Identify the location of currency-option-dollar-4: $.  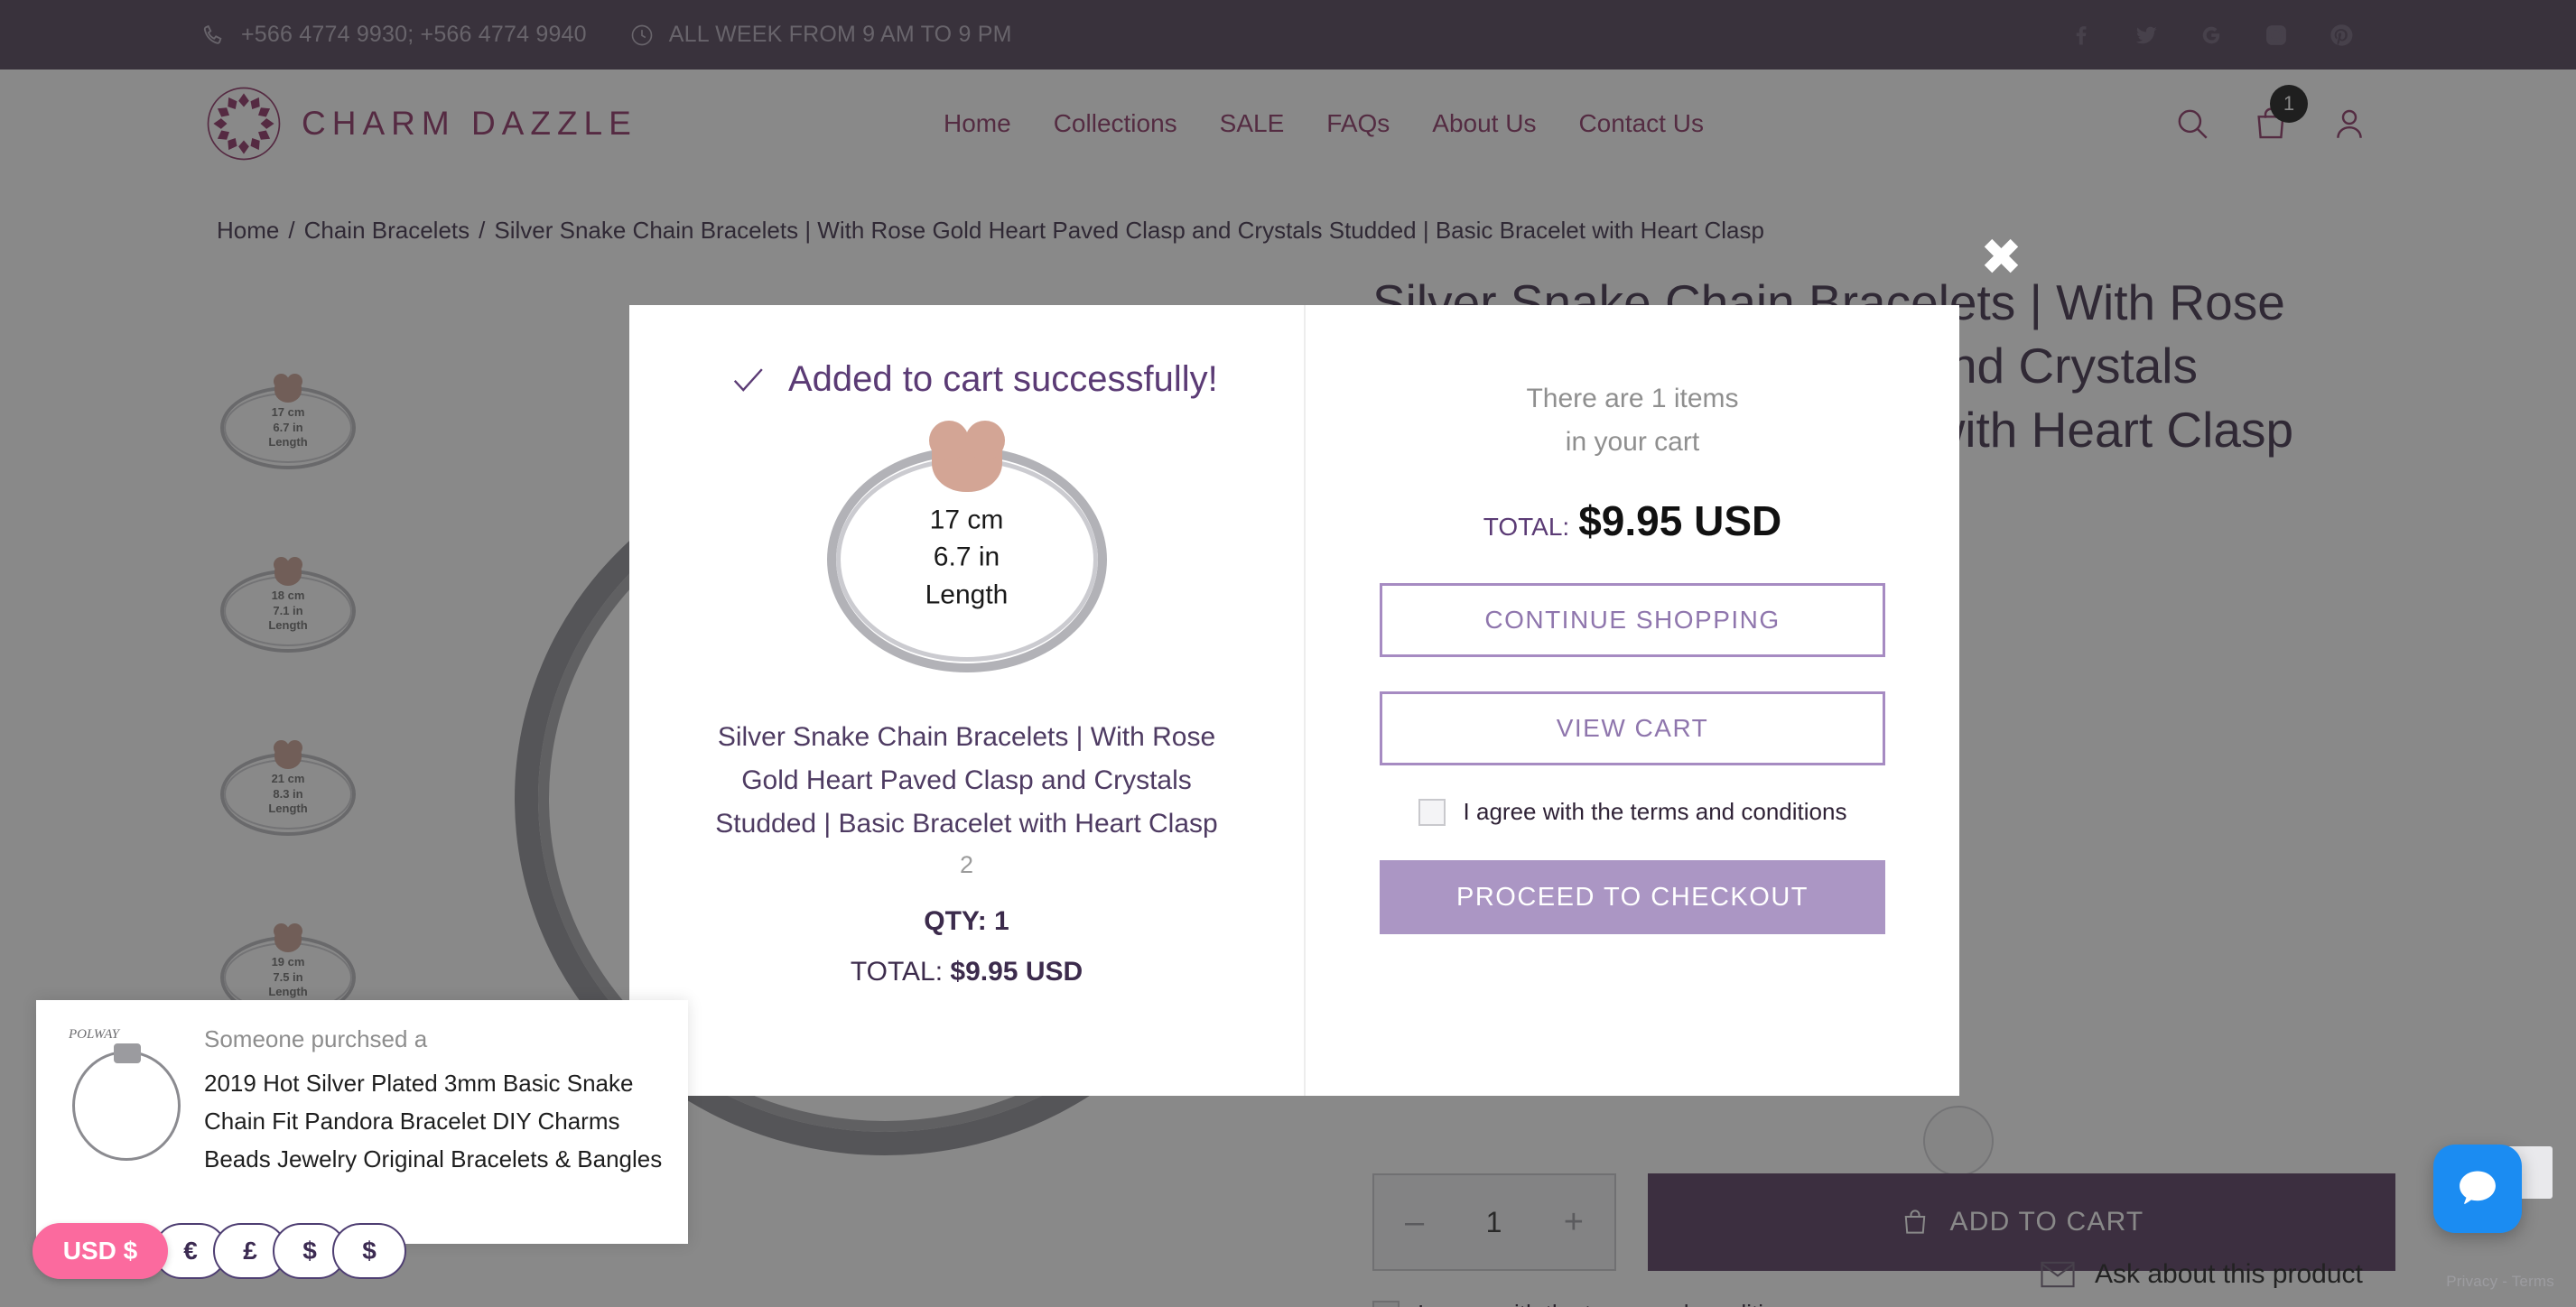
(369, 1251).